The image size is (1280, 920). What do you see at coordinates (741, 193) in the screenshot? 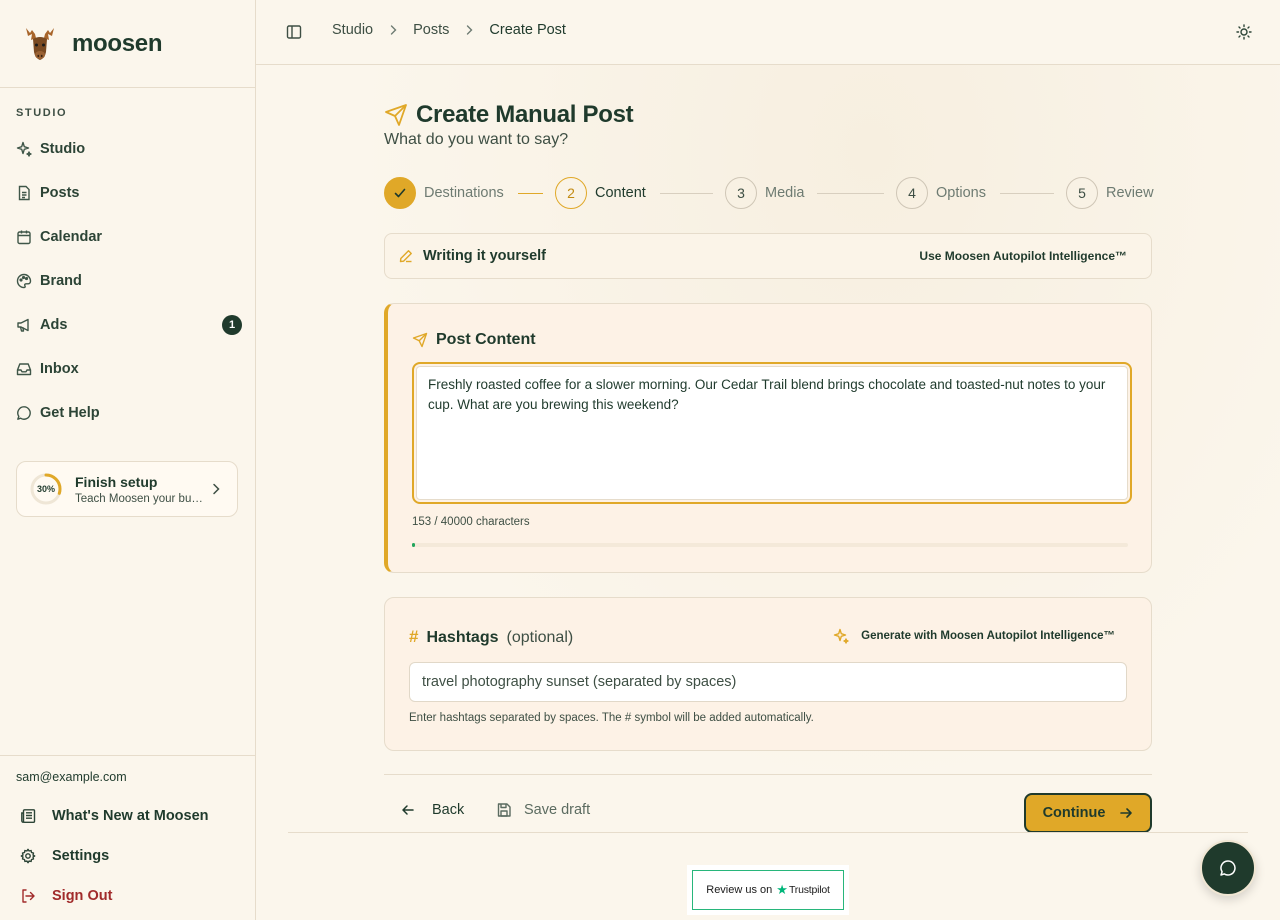
I see `step-circle: 3` at bounding box center [741, 193].